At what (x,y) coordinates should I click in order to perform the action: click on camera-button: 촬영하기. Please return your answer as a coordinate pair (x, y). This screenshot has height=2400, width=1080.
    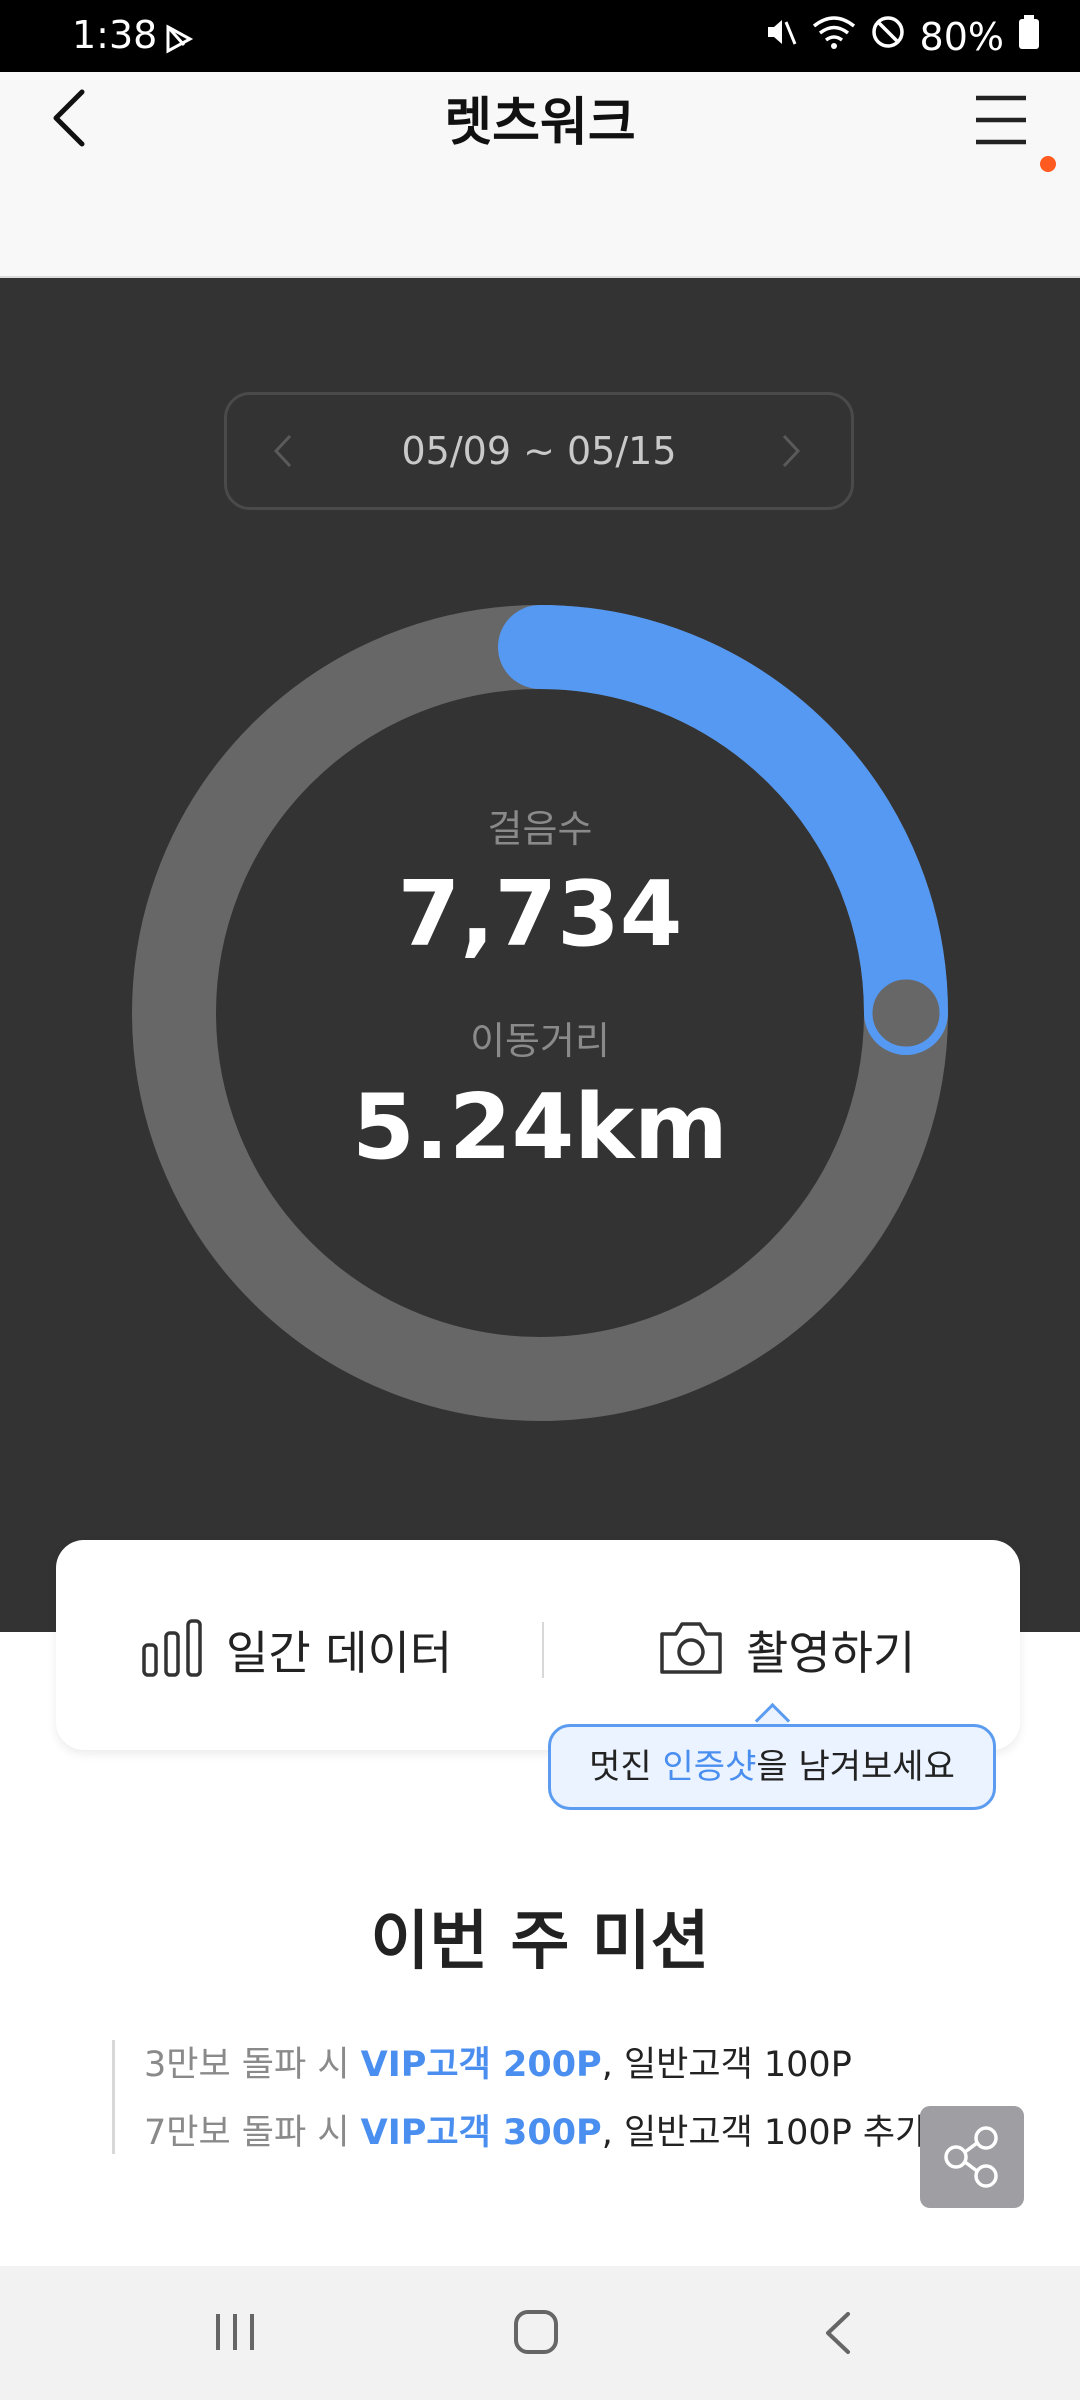
    Looking at the image, I should click on (785, 1650).